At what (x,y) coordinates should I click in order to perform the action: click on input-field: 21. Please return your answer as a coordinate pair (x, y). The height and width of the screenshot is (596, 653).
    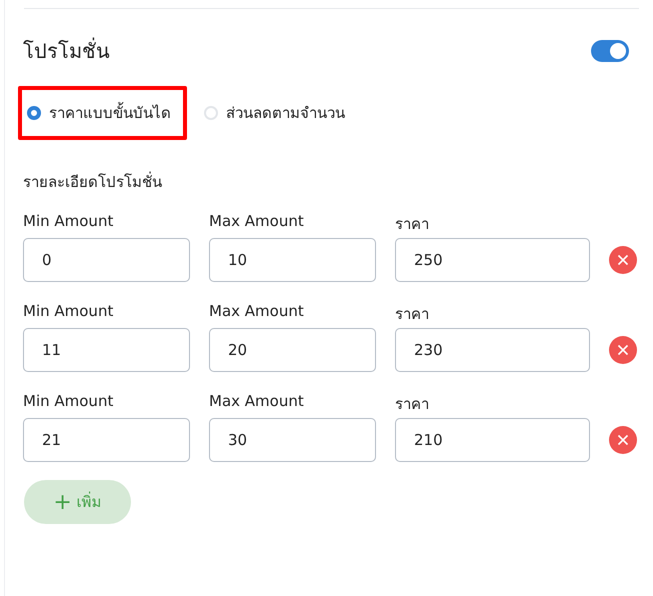
    Looking at the image, I should click on (106, 440).